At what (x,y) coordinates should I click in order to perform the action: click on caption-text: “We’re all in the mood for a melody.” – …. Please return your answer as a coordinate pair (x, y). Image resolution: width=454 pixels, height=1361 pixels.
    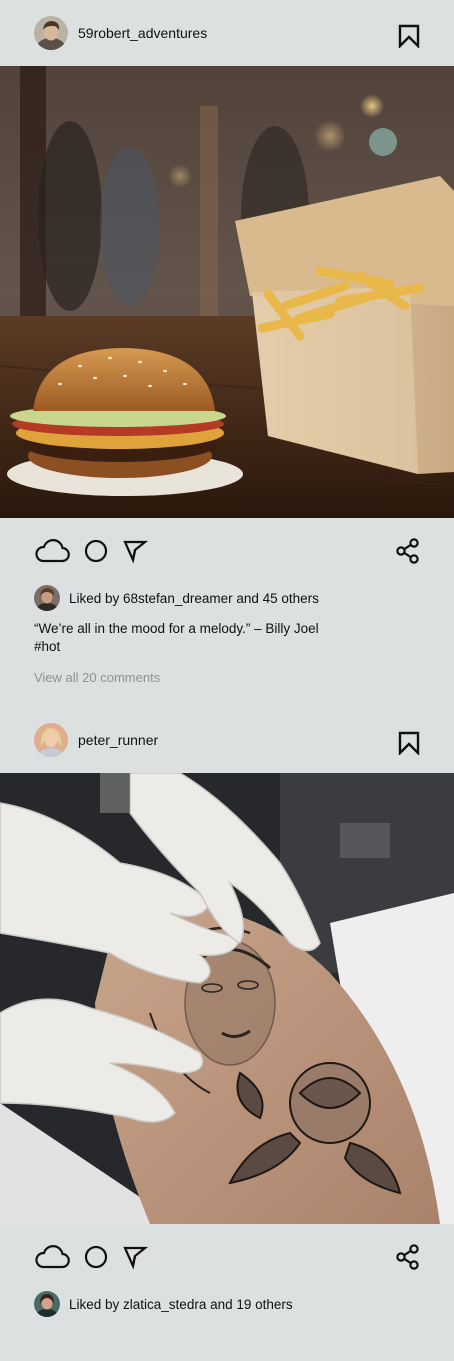
    Looking at the image, I should click on (176, 628).